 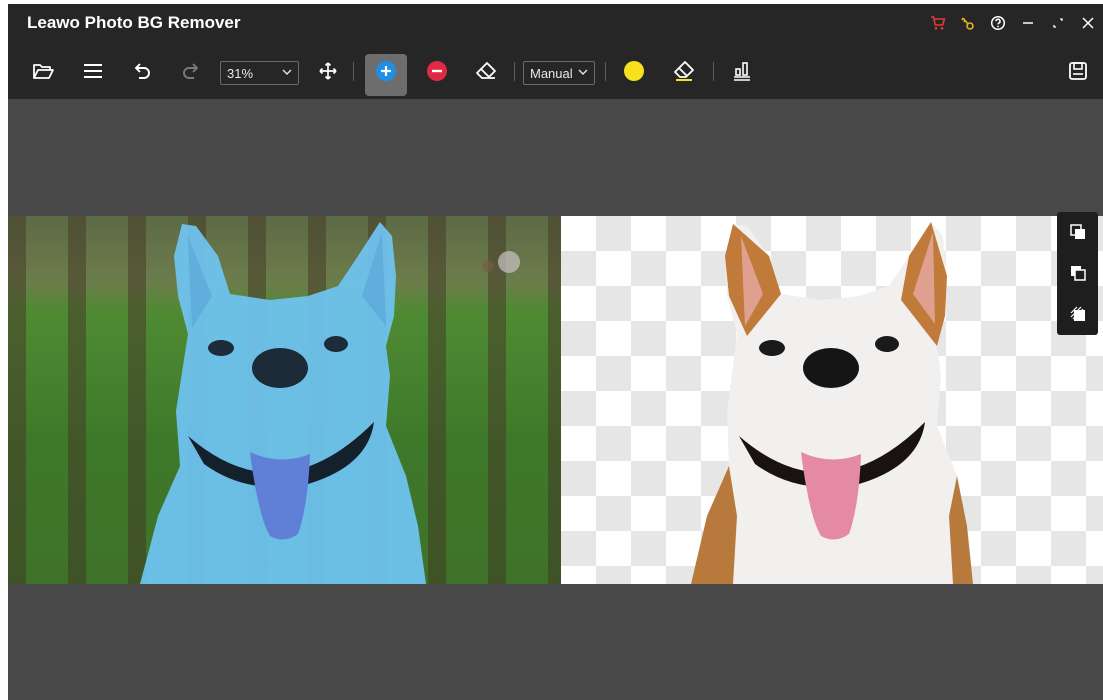 I want to click on eraser-alt-icon, so click(x=684, y=70).